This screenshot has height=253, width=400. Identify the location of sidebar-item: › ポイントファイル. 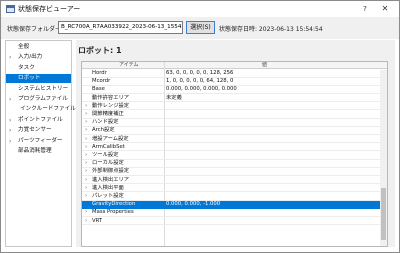
(38, 120).